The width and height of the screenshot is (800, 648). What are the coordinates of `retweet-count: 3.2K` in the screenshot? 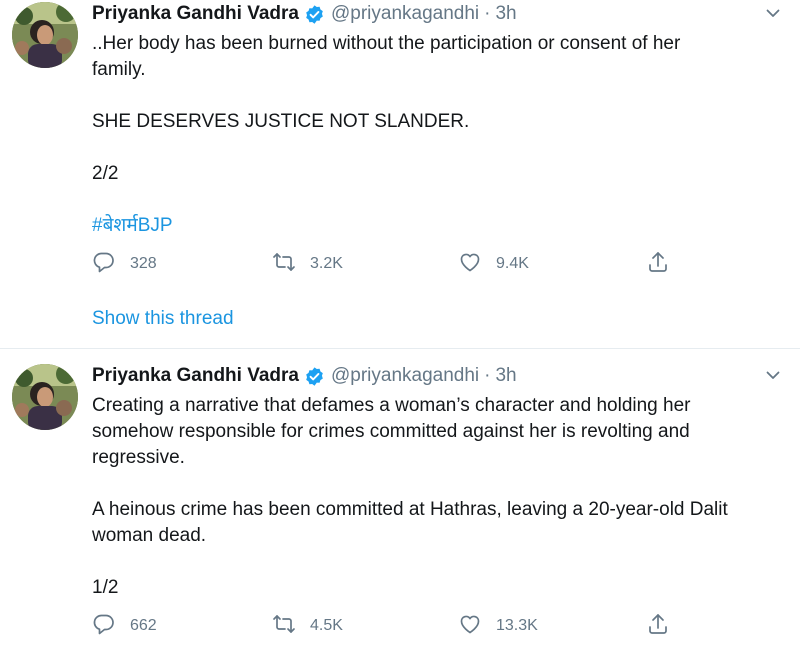 It's located at (326, 263).